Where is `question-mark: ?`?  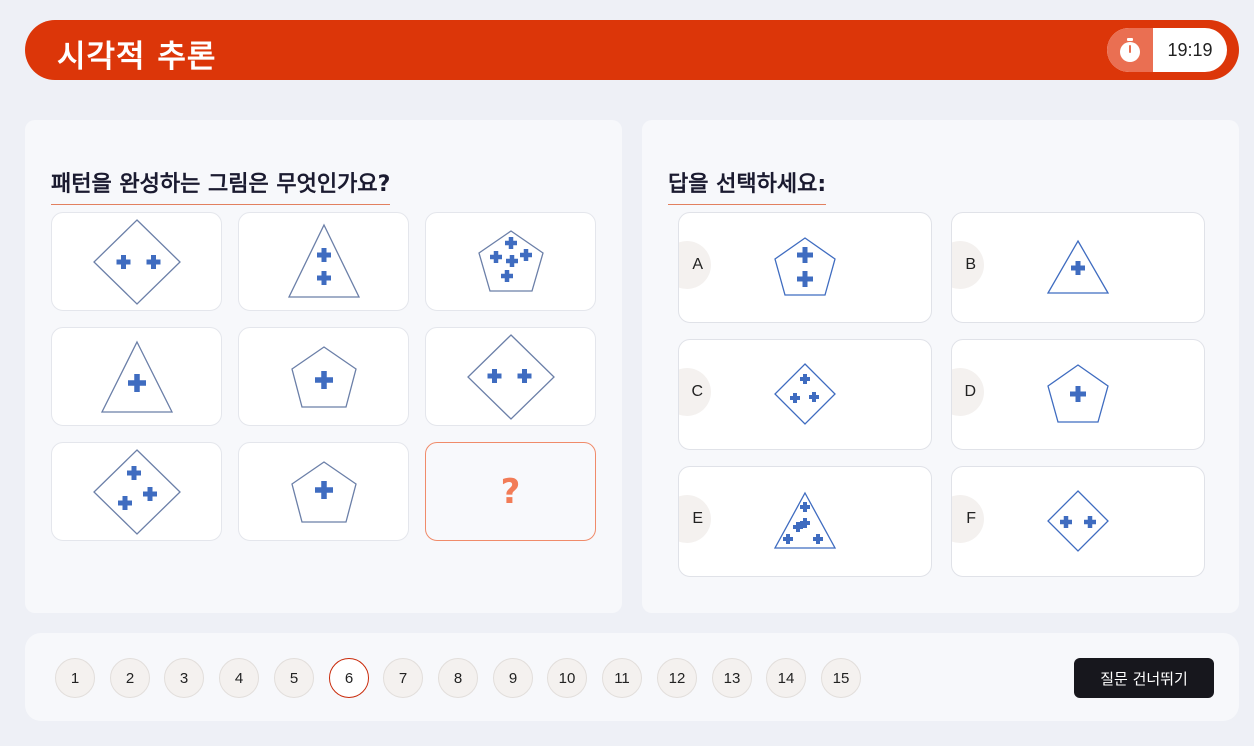
question-mark: ? is located at coordinates (510, 491).